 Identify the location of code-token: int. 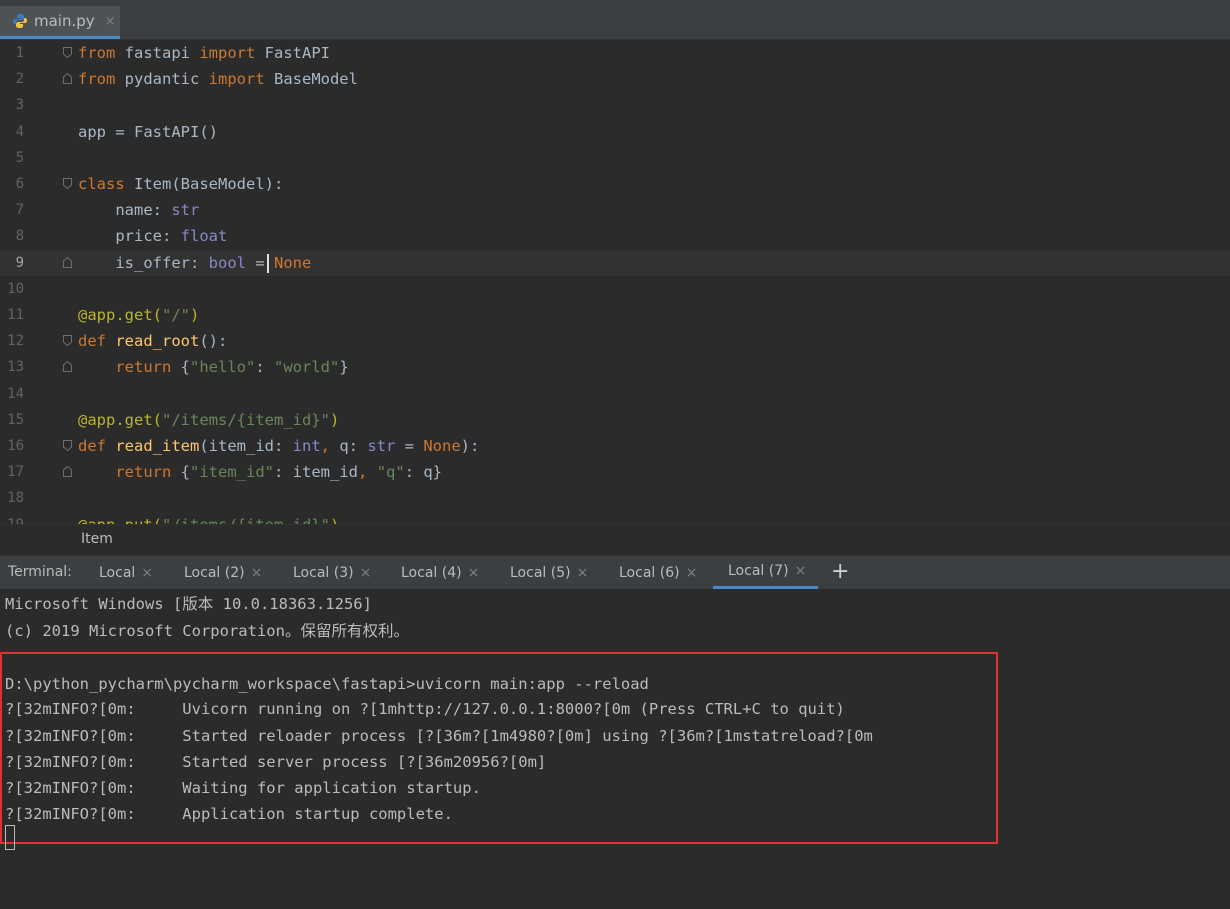
(306, 446).